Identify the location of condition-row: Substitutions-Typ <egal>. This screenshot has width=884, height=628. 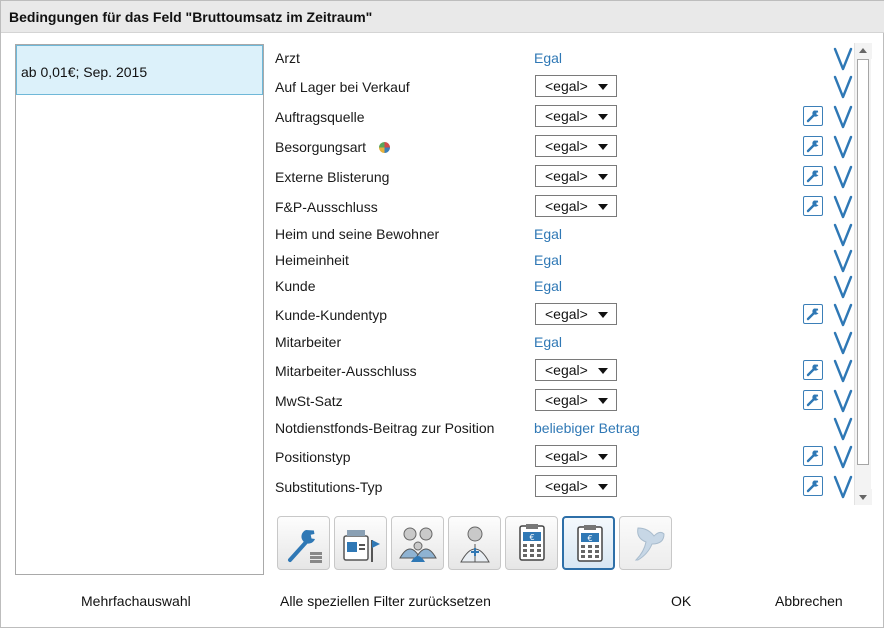
(565, 487).